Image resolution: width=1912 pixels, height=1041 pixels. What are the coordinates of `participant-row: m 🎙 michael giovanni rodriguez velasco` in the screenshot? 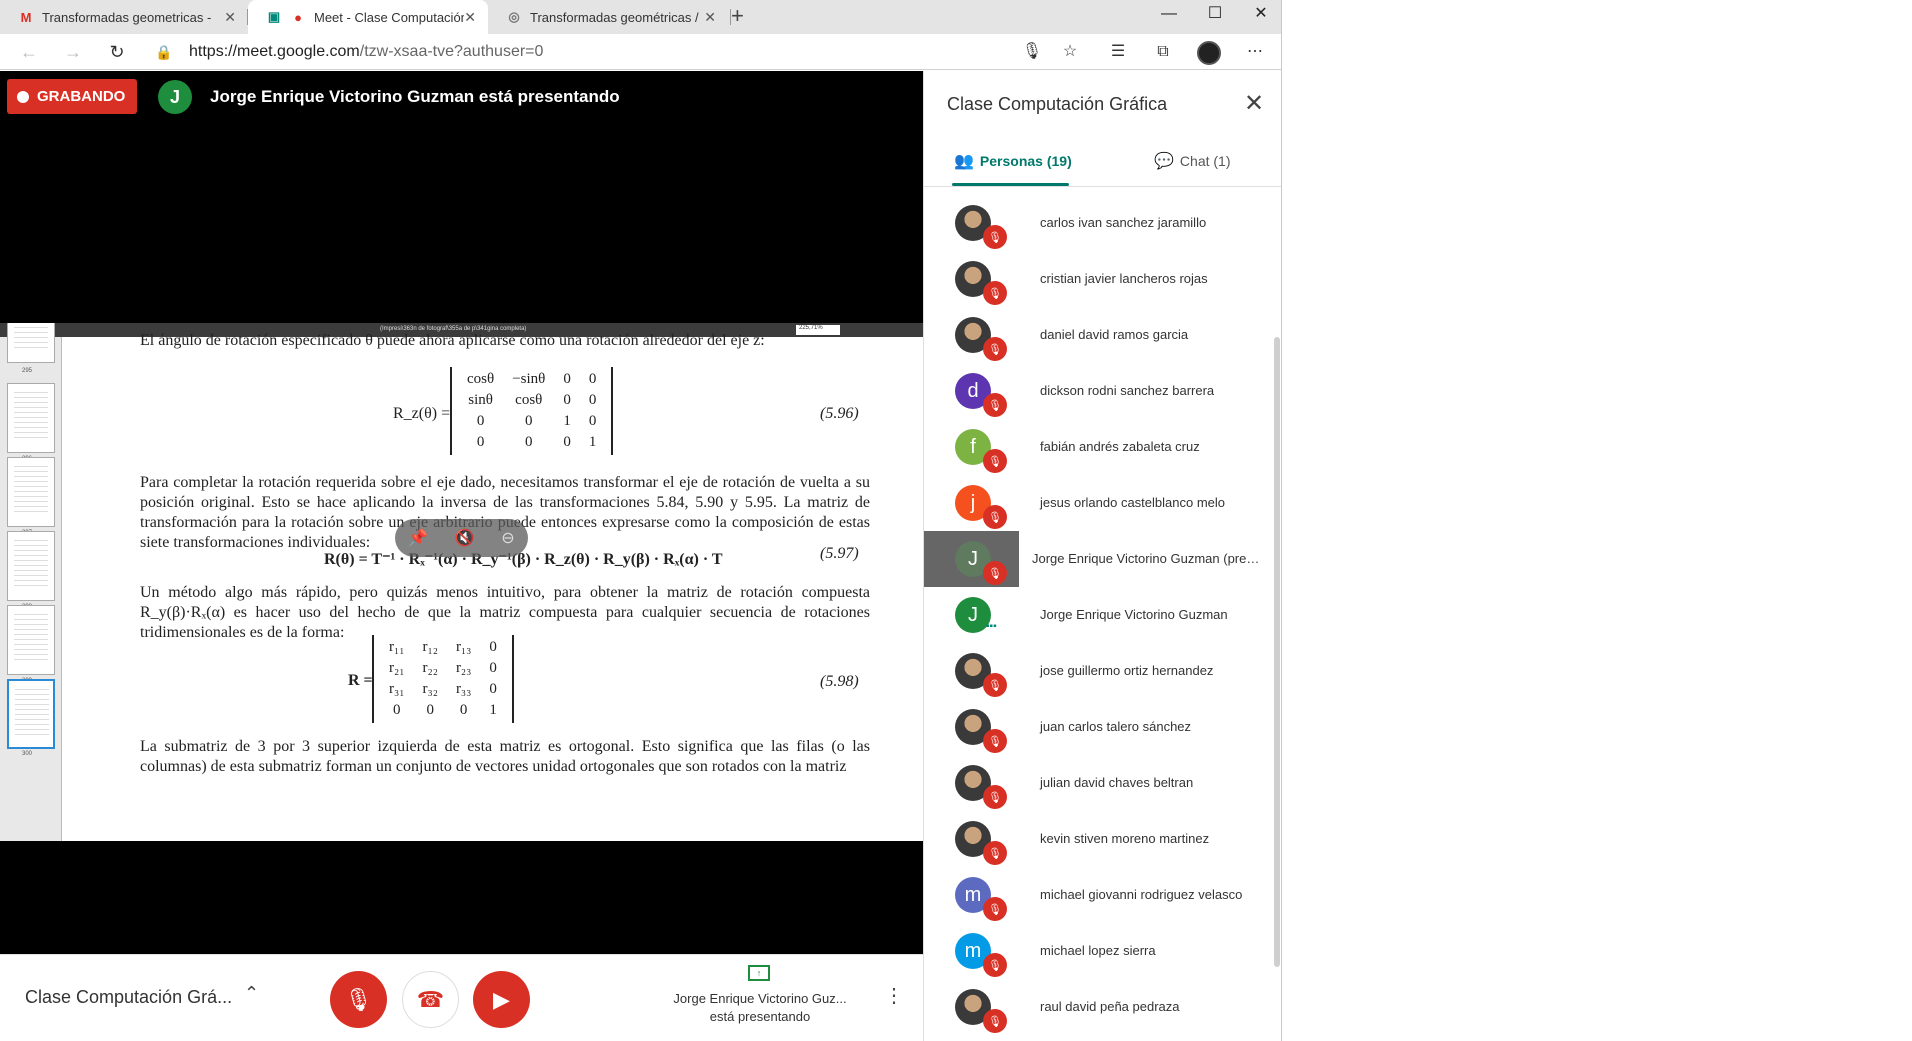 It's located at (1096, 895).